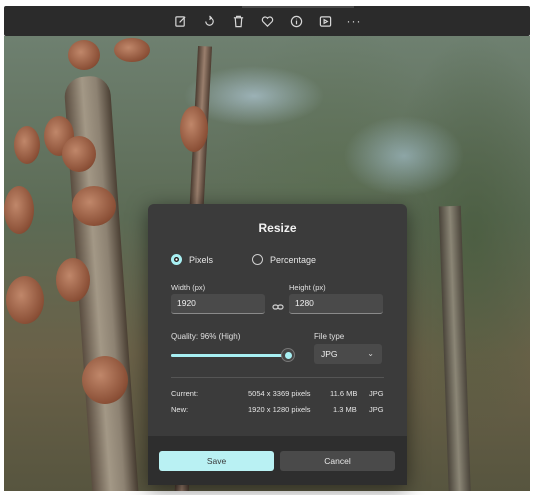 The image size is (536, 495). What do you see at coordinates (293, 259) in the screenshot?
I see `radio-percentage-label: Percentage` at bounding box center [293, 259].